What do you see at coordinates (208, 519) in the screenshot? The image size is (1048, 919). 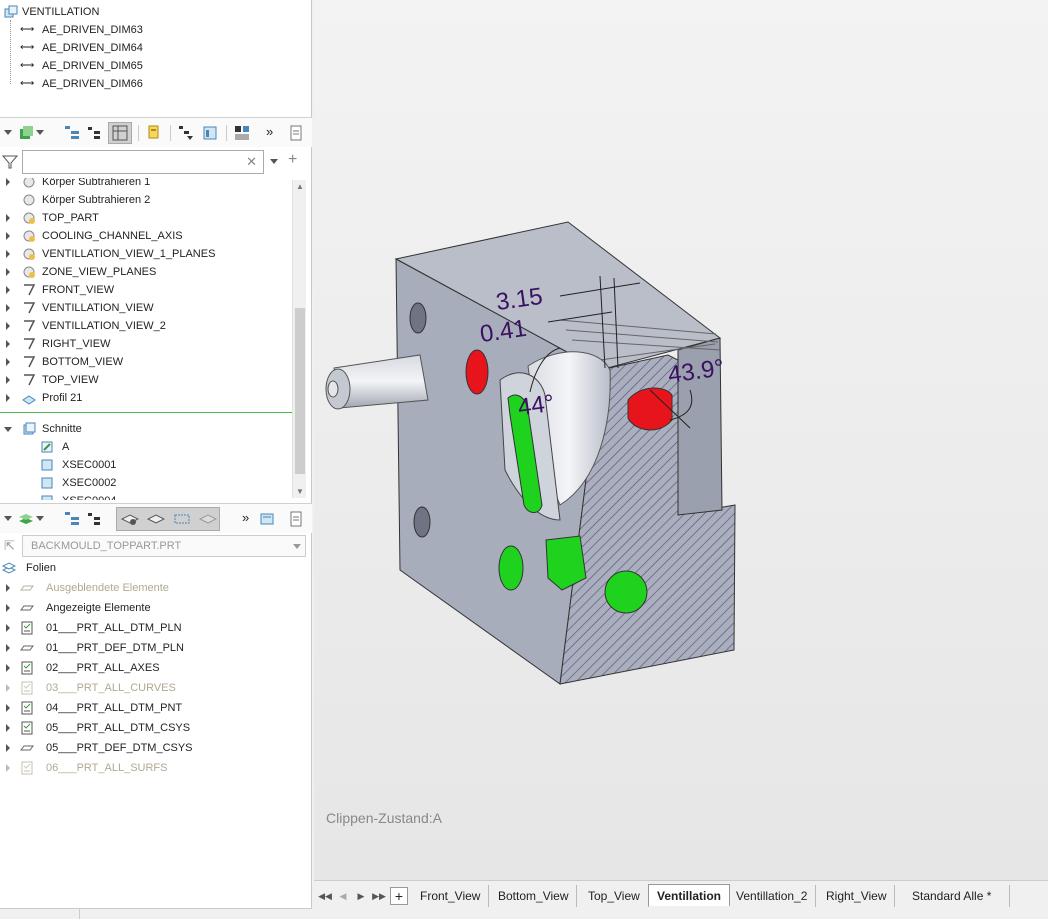 I see `layer-blank-icon` at bounding box center [208, 519].